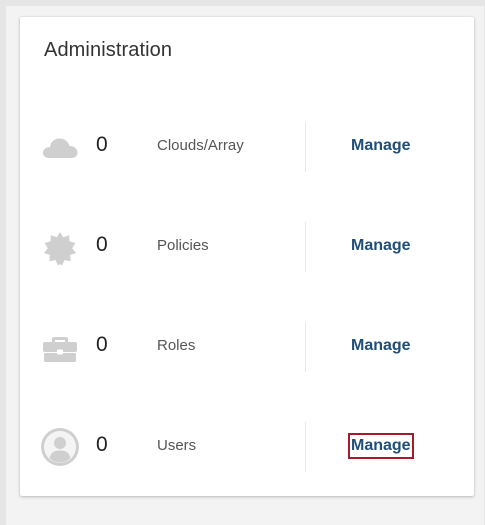  What do you see at coordinates (381, 146) in the screenshot?
I see `manage-clouds-link: Manage` at bounding box center [381, 146].